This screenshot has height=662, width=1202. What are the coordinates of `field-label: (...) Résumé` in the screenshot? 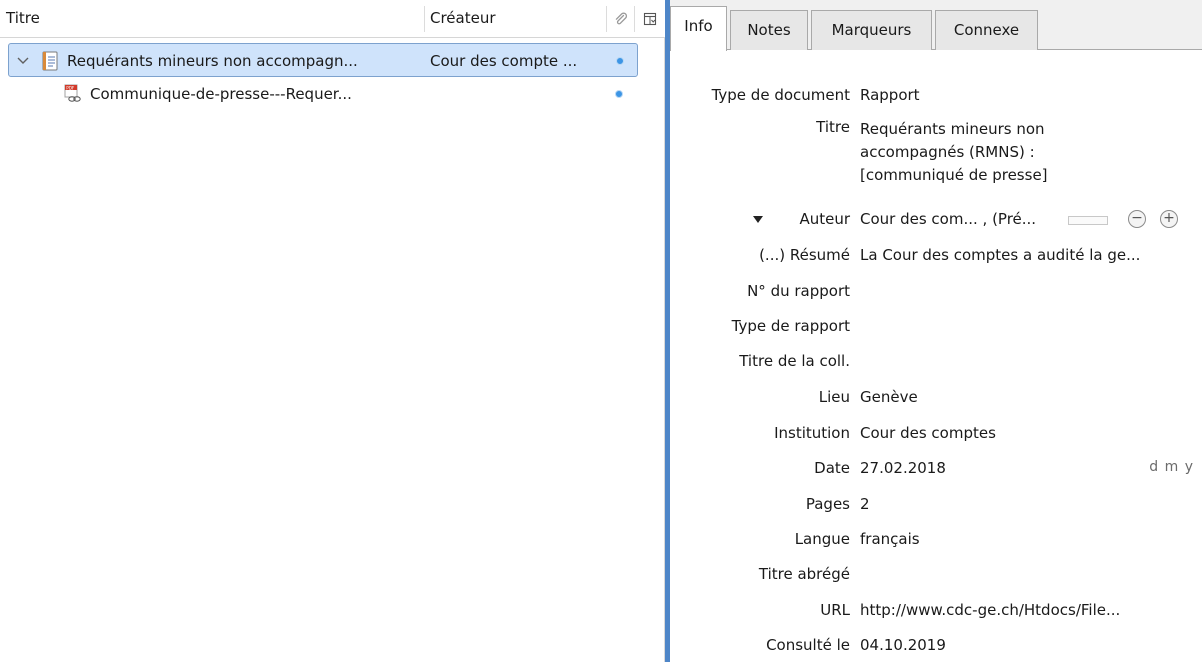 It's located at (804, 255).